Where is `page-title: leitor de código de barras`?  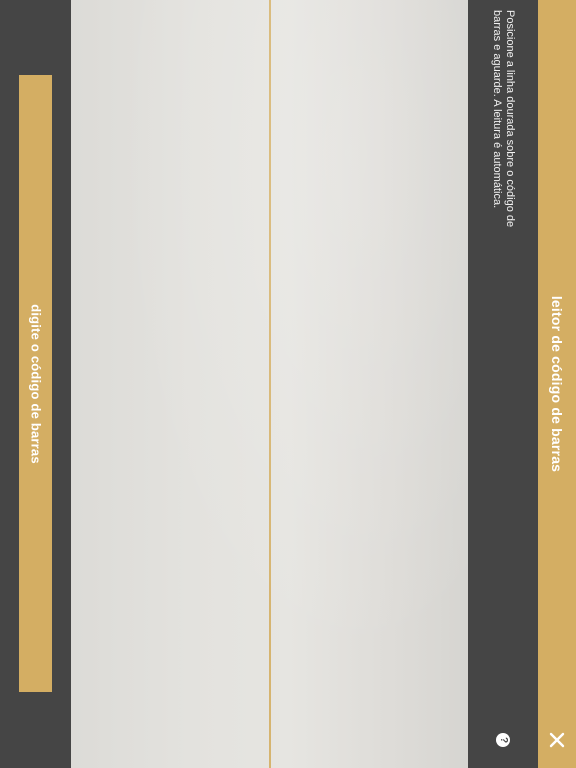 page-title: leitor de código de barras is located at coordinates (557, 384).